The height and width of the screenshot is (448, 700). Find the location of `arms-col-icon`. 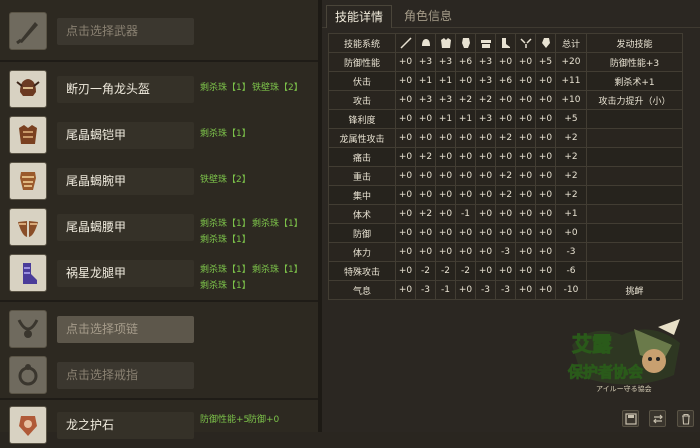

arms-col-icon is located at coordinates (465, 43).